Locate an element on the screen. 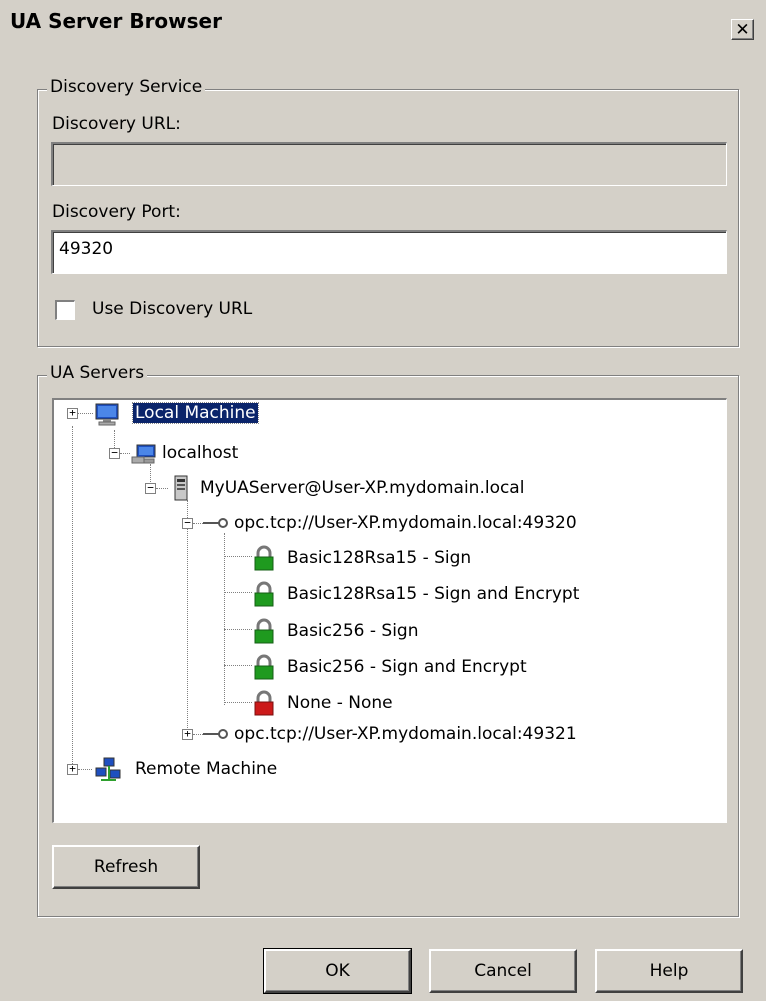 The height and width of the screenshot is (1001, 766). title-bar: UA Server Browser ✕ is located at coordinates (383, 22).